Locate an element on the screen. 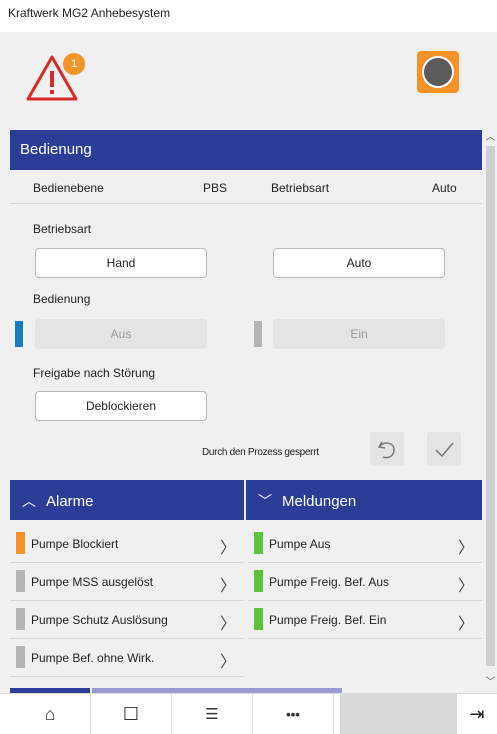  scroll-up-icon: ︿ is located at coordinates (490, 135).